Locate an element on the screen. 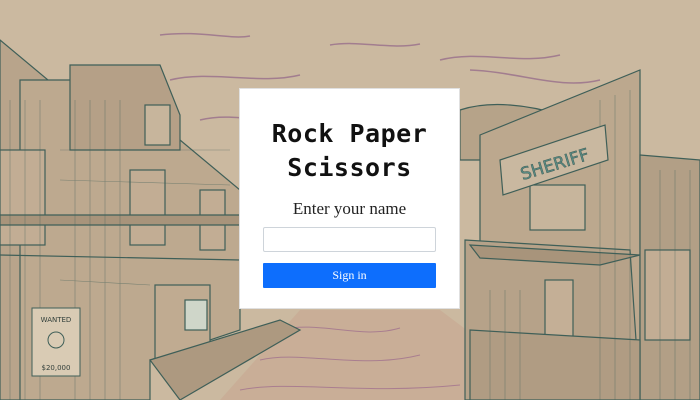 This screenshot has width=700, height=400. title-line-1: Rock Paper is located at coordinates (349, 133).